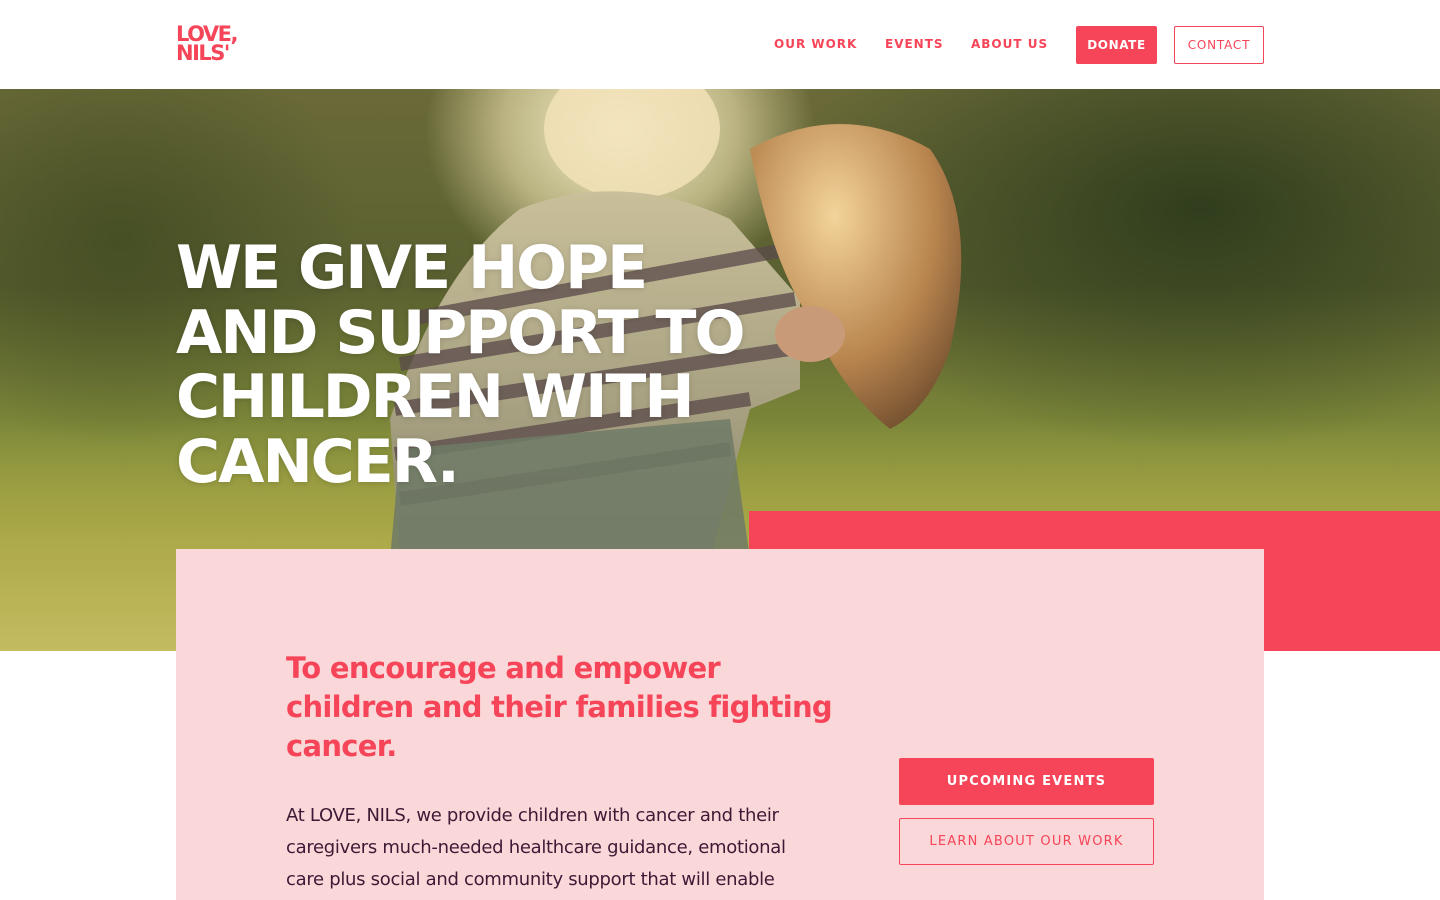 The width and height of the screenshot is (1440, 900). I want to click on logo: LOVE, NILS', so click(212, 45).